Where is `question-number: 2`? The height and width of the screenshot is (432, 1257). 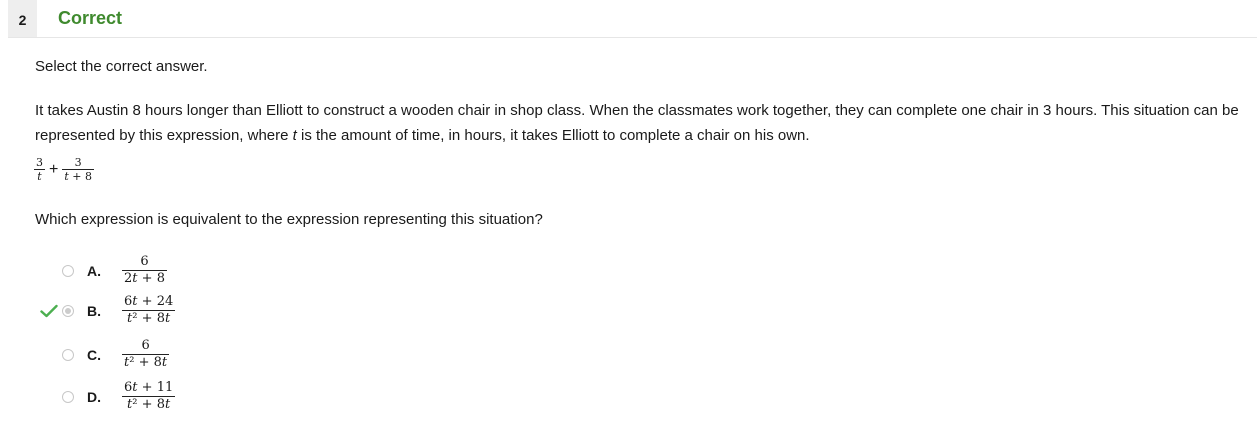 question-number: 2 is located at coordinates (22, 18).